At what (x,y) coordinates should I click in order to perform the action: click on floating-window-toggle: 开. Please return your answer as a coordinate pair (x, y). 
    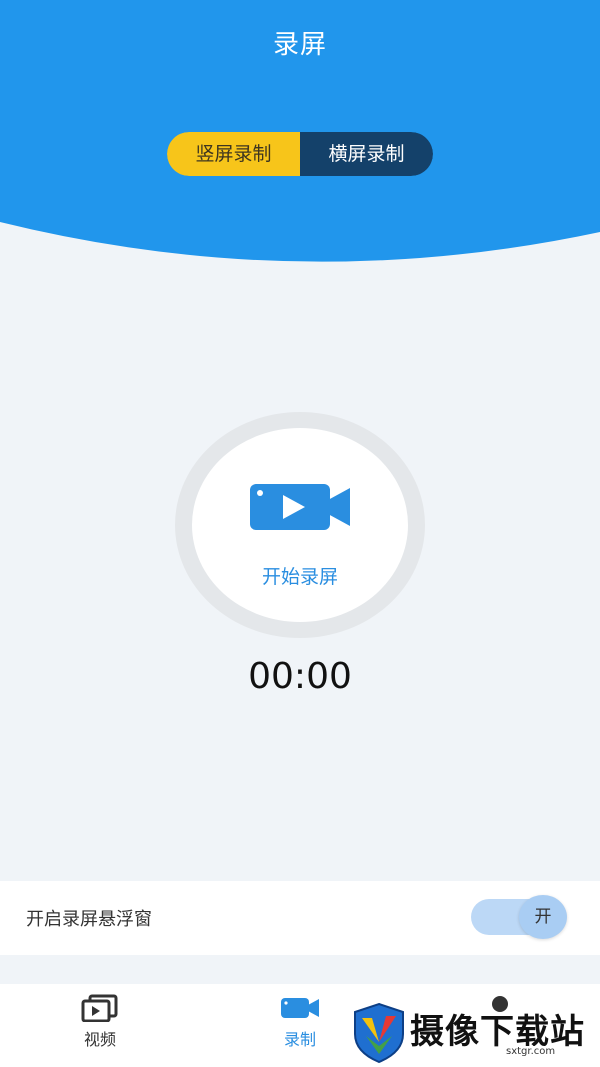
    Looking at the image, I should click on (519, 917).